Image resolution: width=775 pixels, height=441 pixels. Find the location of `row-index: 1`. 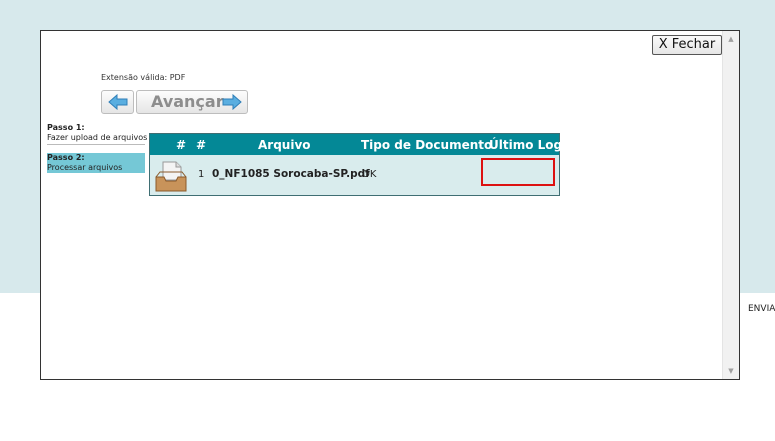

row-index: 1 is located at coordinates (201, 174).